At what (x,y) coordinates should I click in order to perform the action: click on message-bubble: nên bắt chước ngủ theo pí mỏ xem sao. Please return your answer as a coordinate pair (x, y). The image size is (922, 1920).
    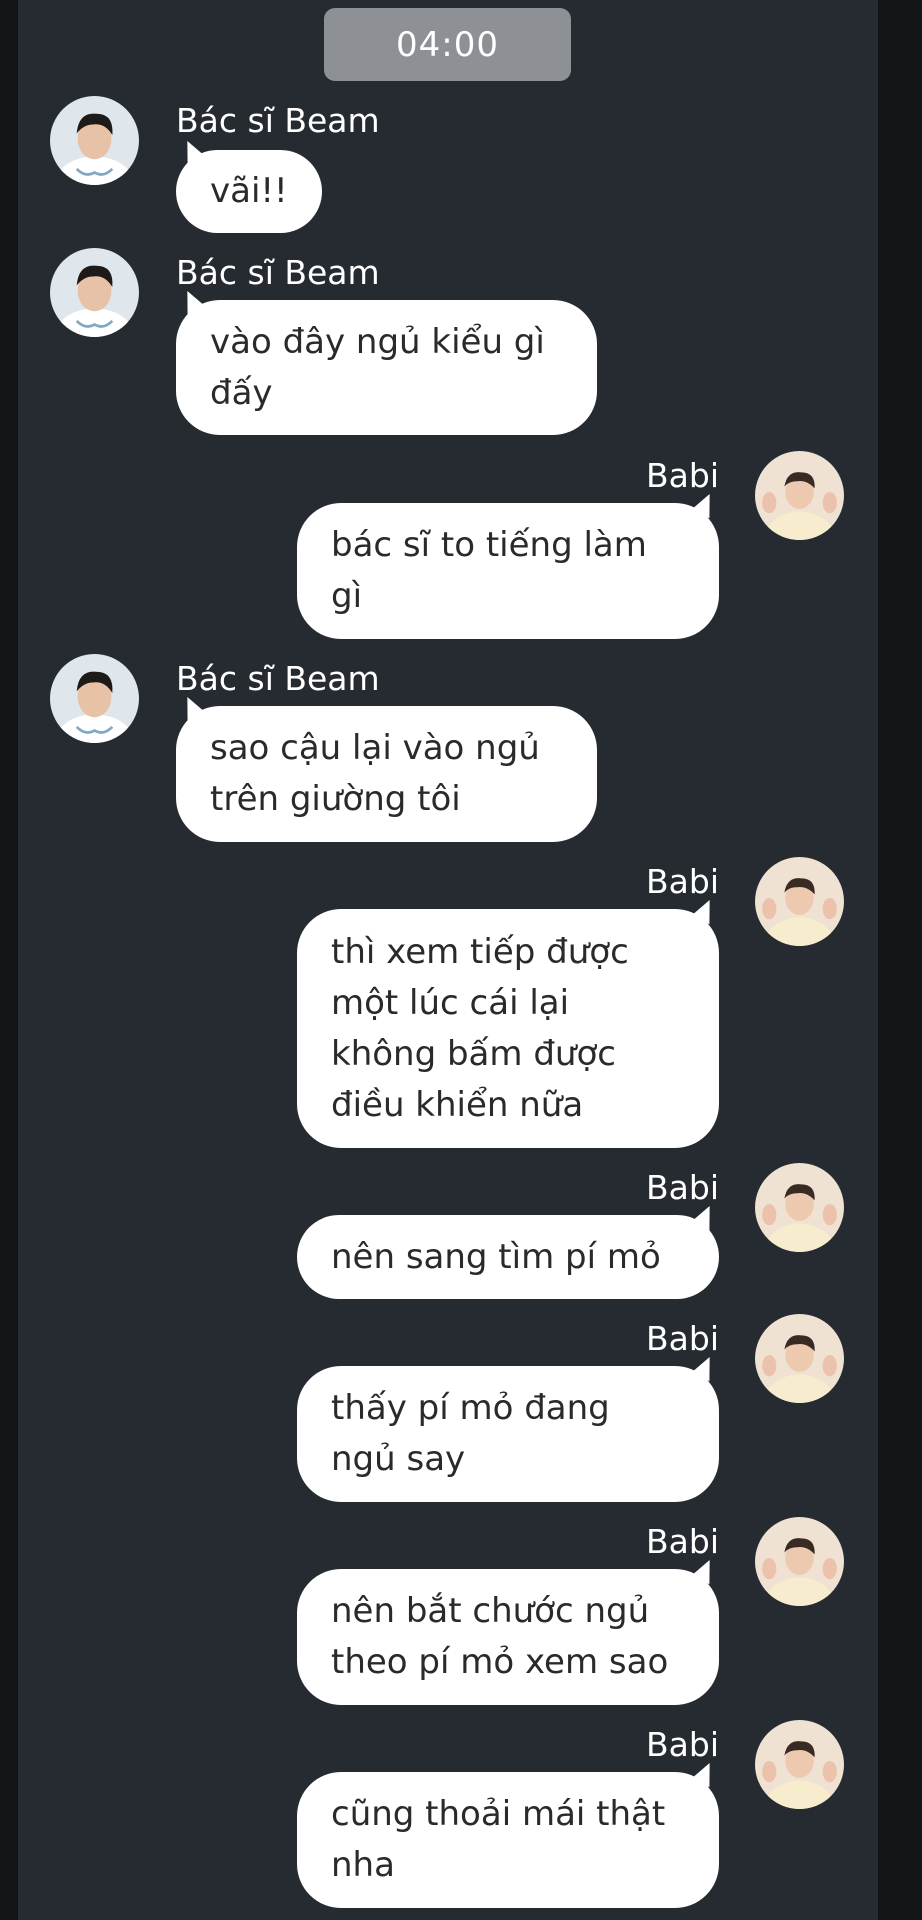
    Looking at the image, I should click on (508, 1637).